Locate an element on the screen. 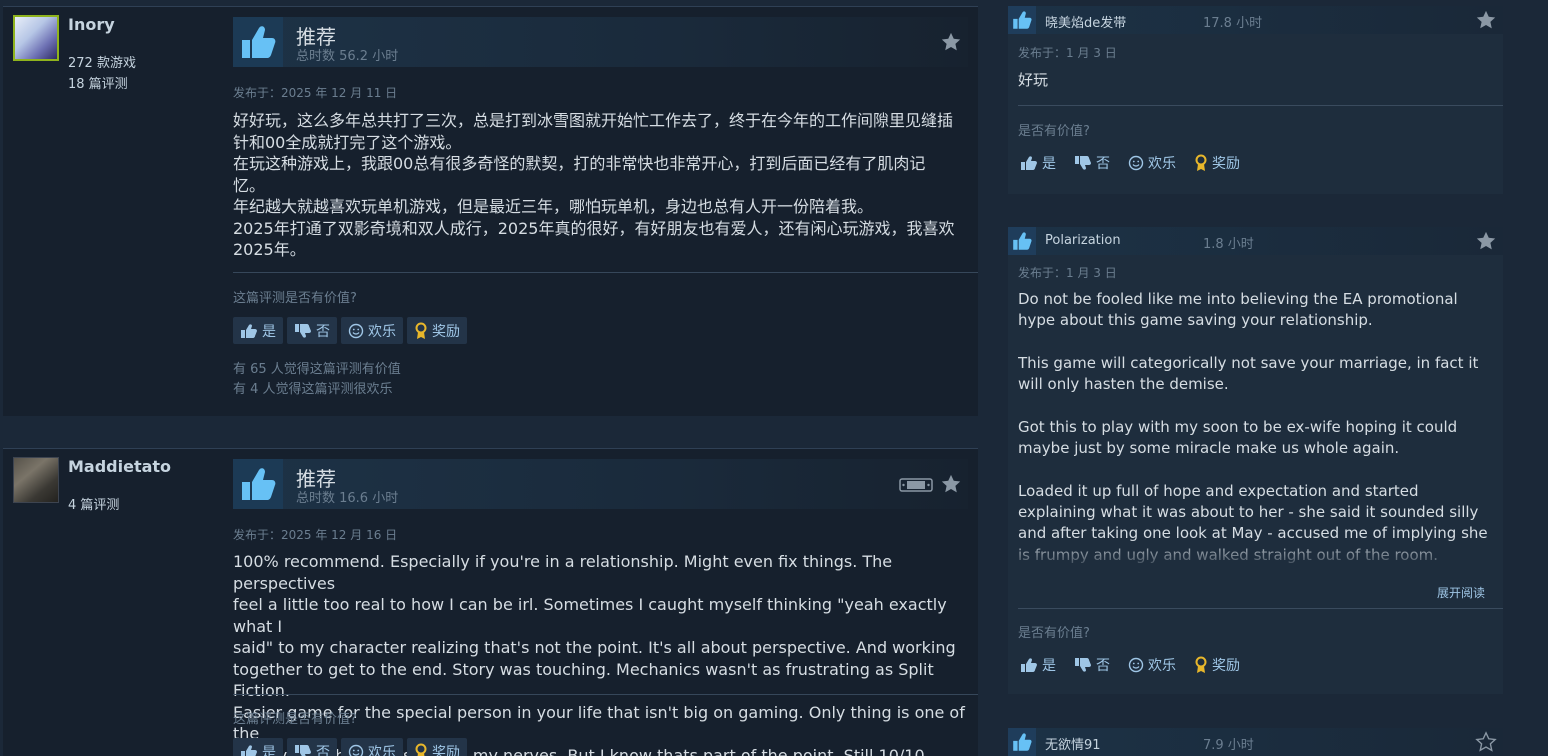 This screenshot has height=756, width=1548. playtime-hours: 总时数 56.2 小时 is located at coordinates (347, 56).